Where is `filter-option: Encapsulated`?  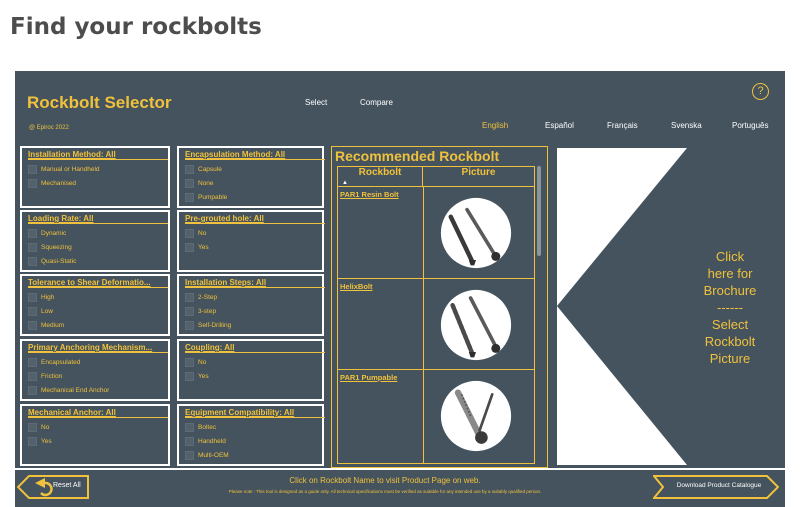
filter-option: Encapsulated is located at coordinates (98, 362).